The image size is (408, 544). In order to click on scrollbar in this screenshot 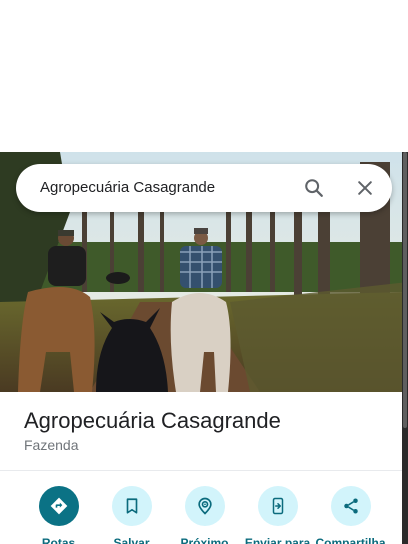, I will do `click(405, 348)`.